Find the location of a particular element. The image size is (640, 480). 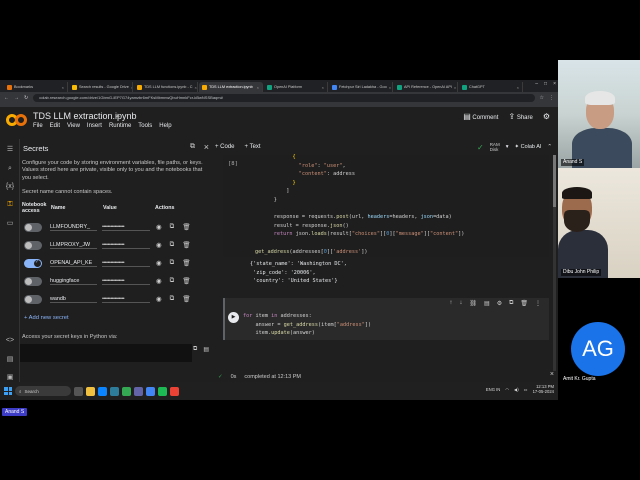

menu-tools: Tools is located at coordinates (145, 126).